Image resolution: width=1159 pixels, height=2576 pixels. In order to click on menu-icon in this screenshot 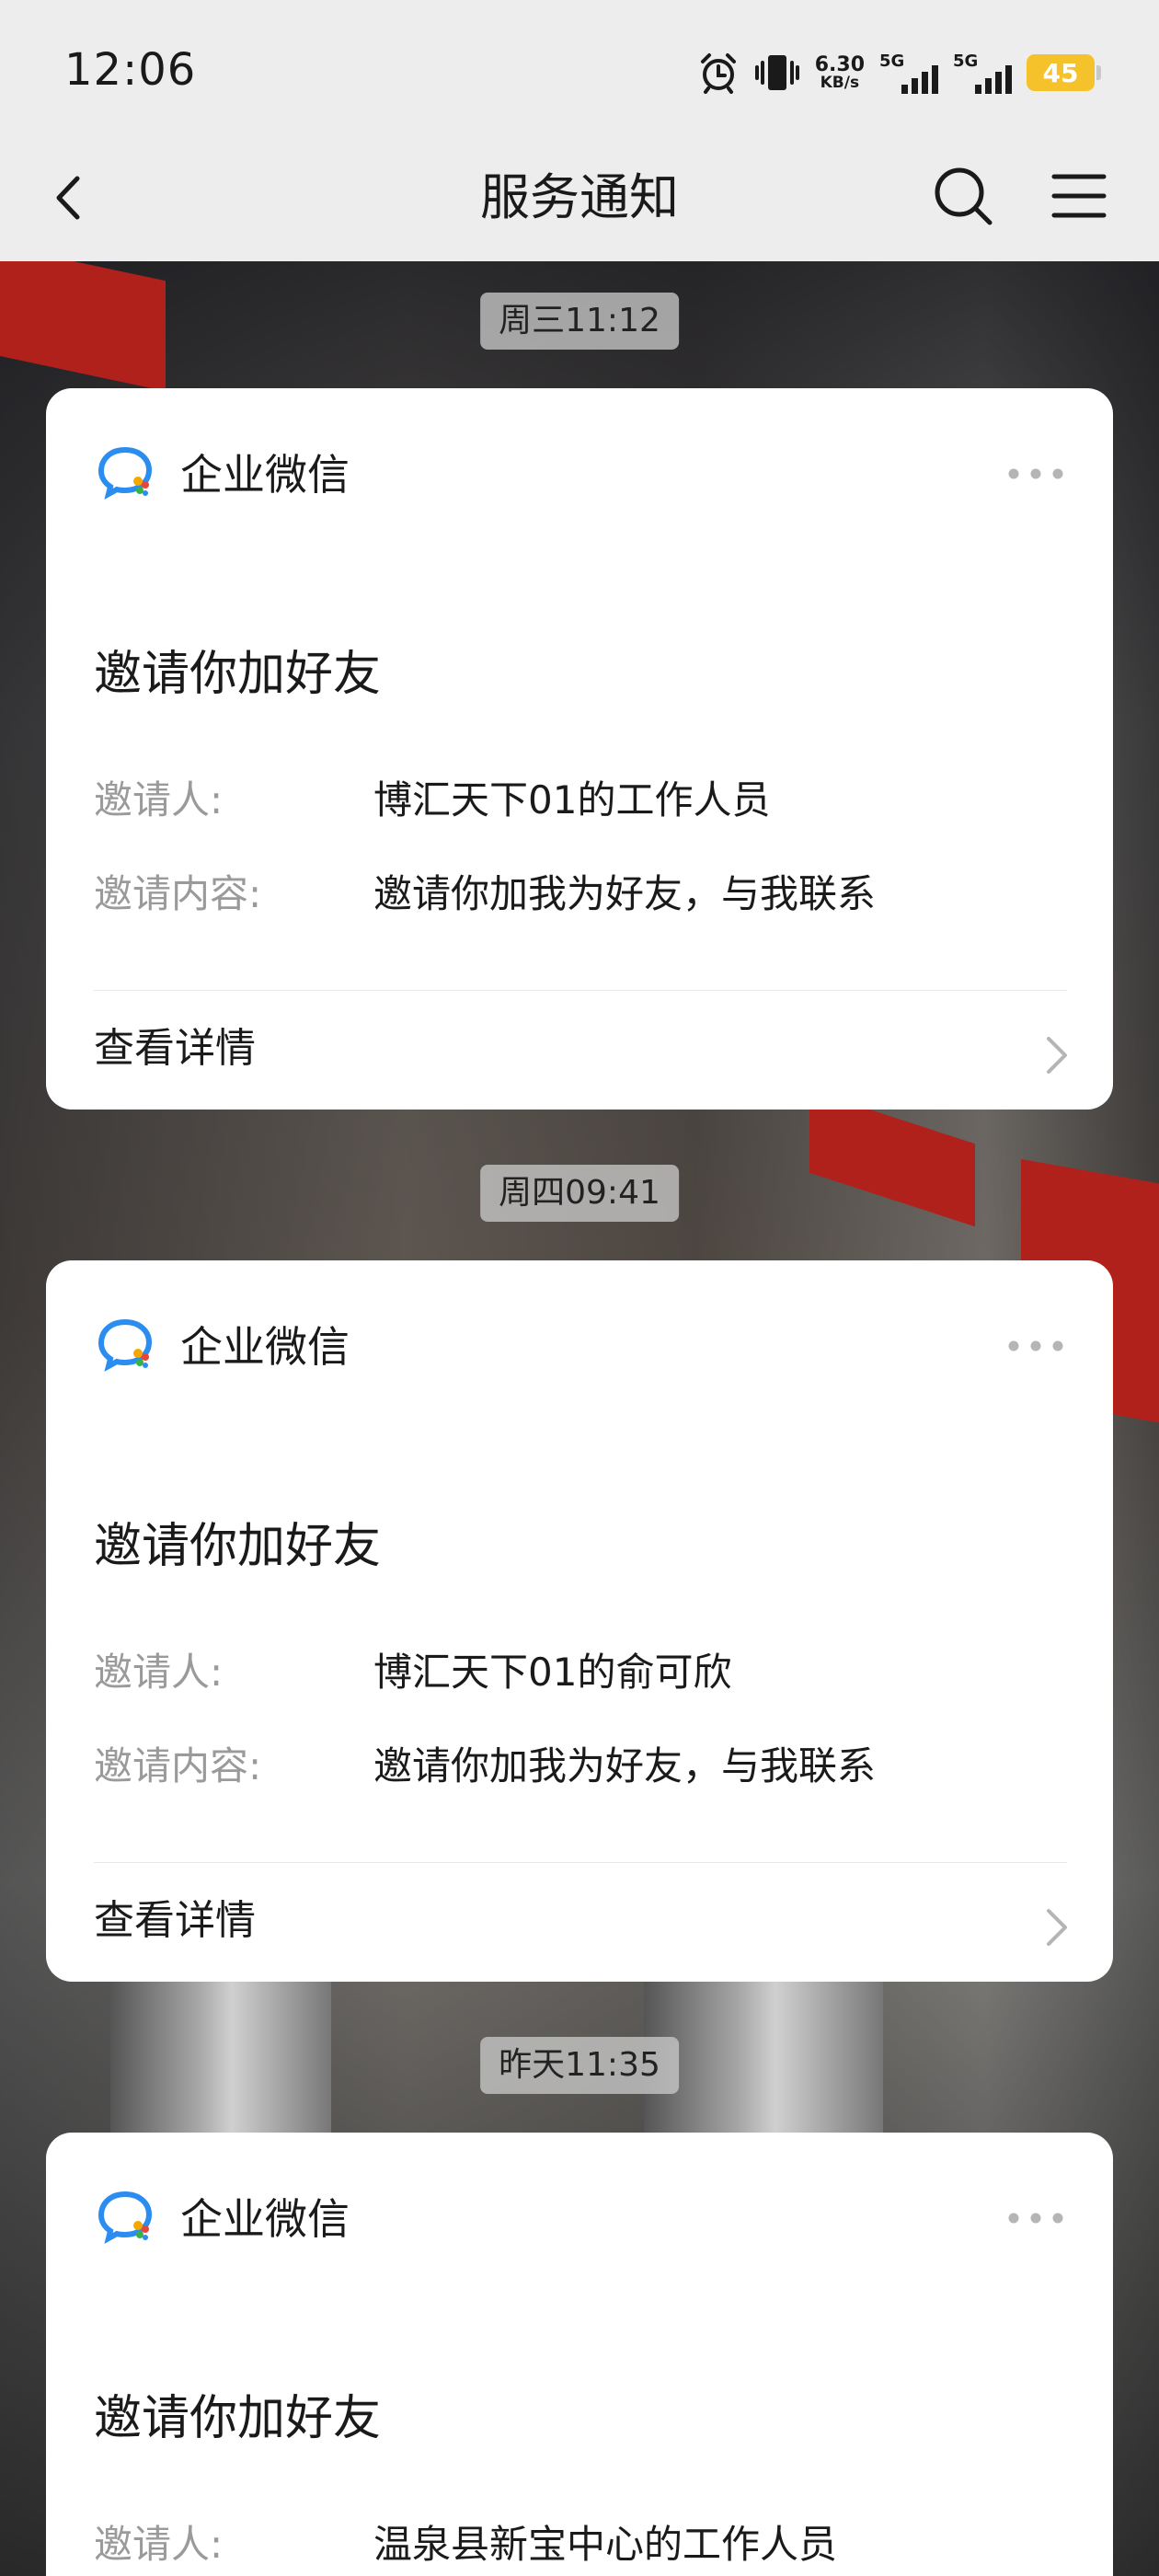, I will do `click(1079, 196)`.